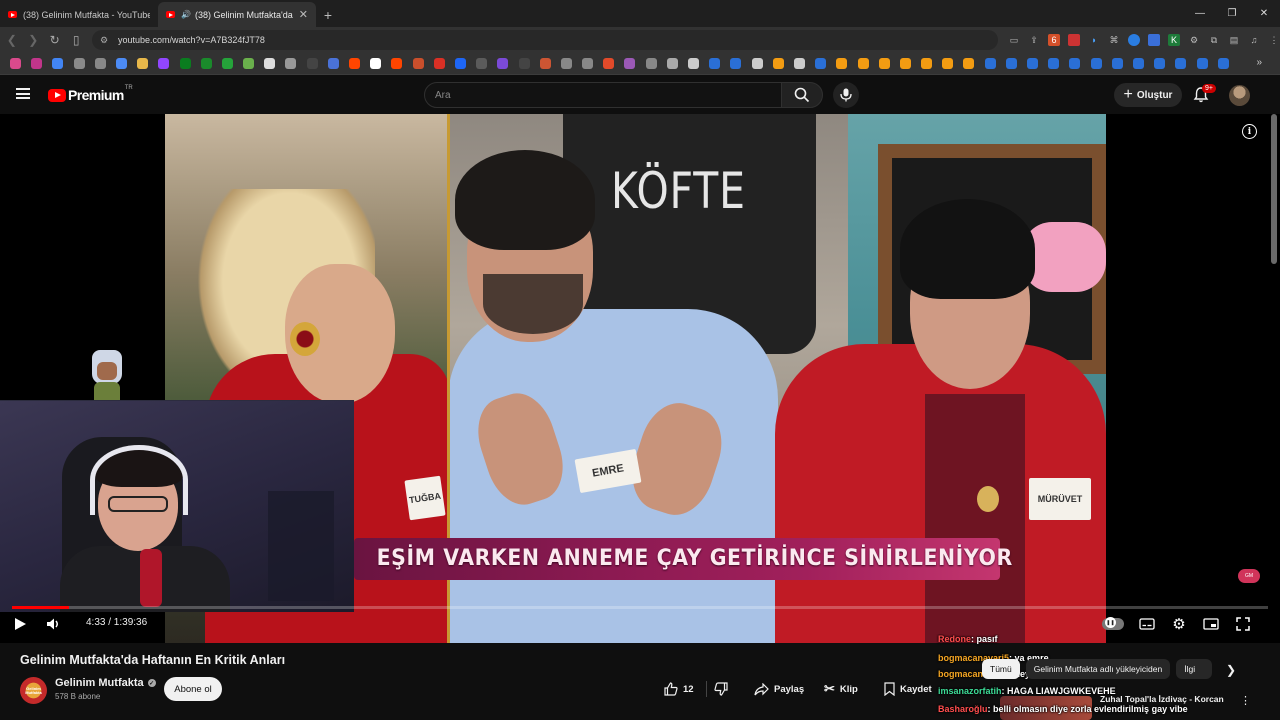 Image resolution: width=1280 pixels, height=720 pixels. Describe the element at coordinates (603, 95) in the screenshot. I see `search-input: Ara` at that location.